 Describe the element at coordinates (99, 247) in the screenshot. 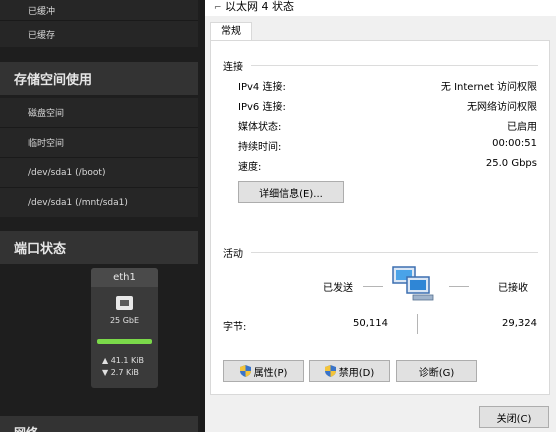

I see `port-section-header: 端口状态` at that location.